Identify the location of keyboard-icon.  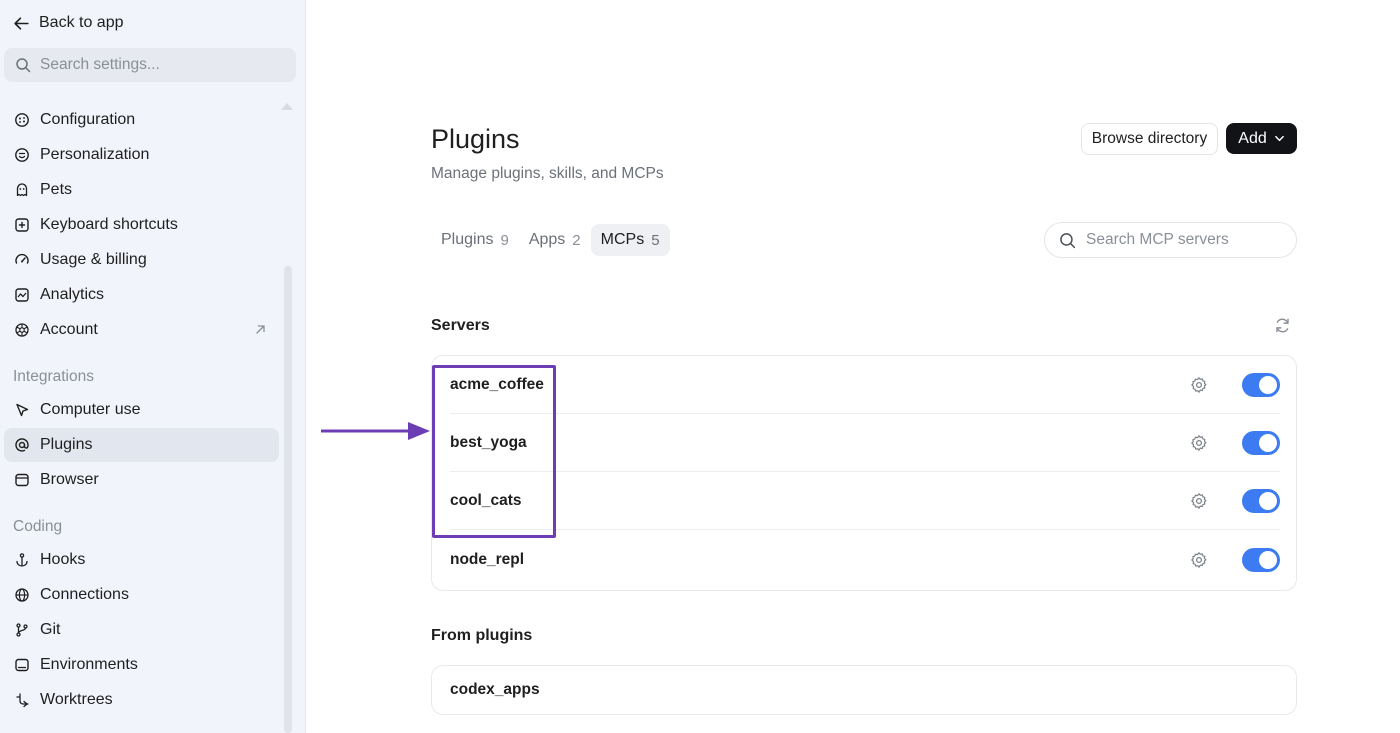
(22, 225).